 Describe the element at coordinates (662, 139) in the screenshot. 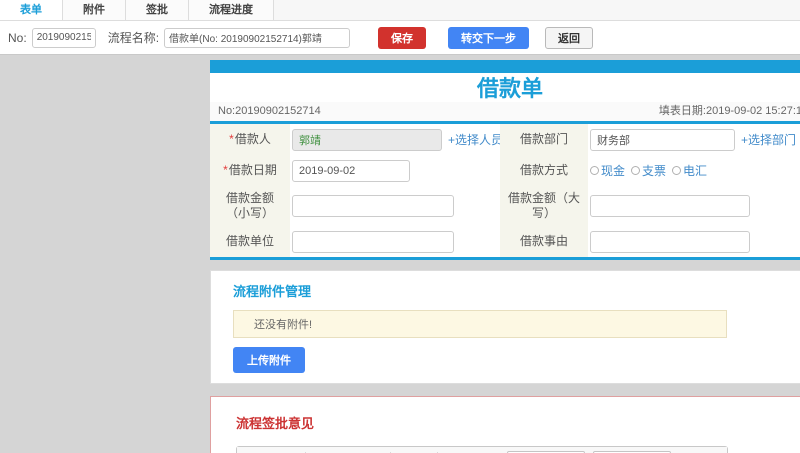

I see `department-input` at that location.